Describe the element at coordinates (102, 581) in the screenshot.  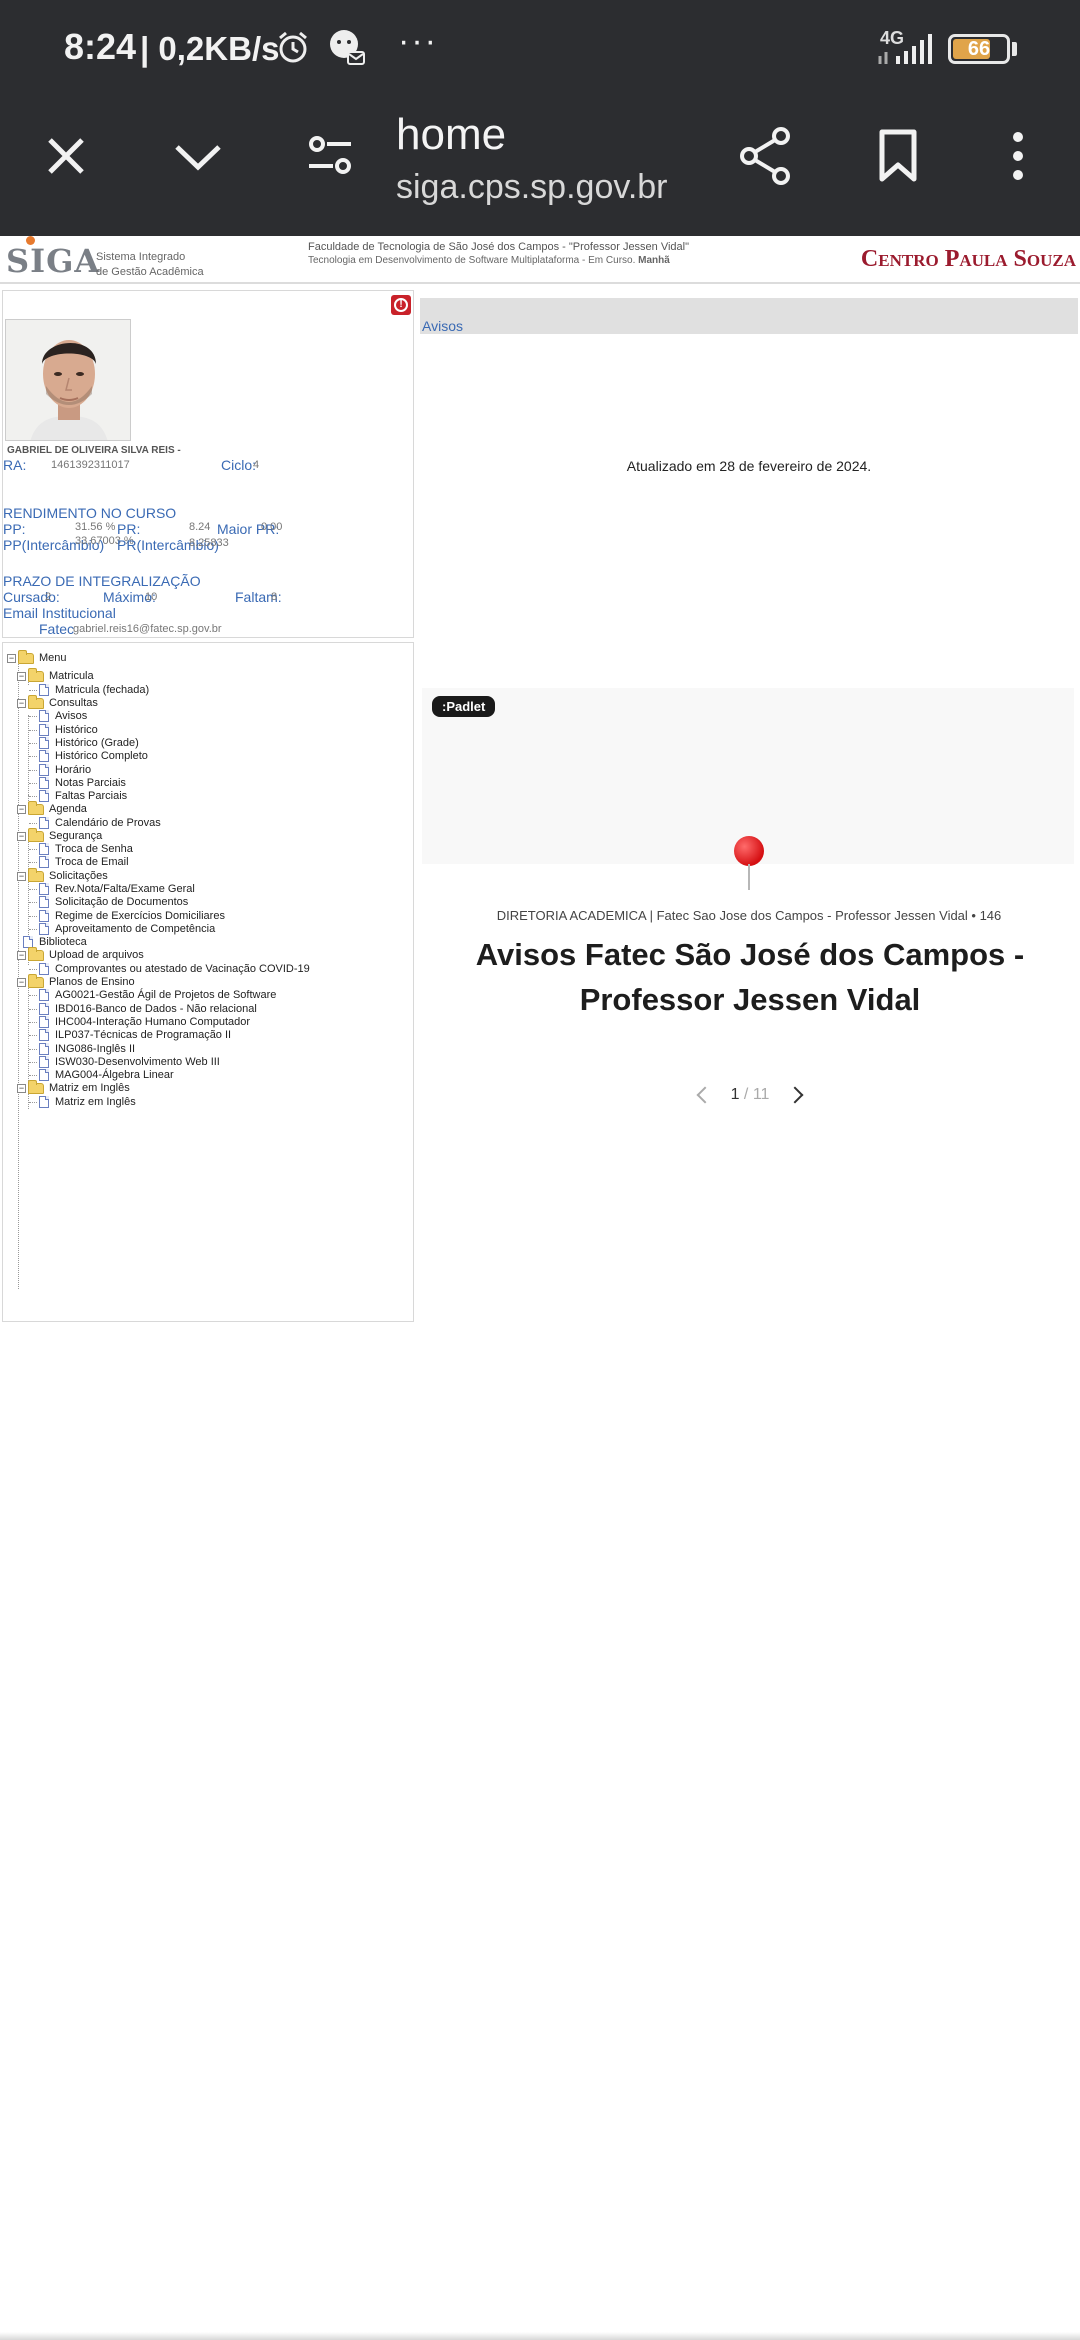
I see `deadline-title: PRAZO DE INTEGRALIZAÇÃO` at that location.